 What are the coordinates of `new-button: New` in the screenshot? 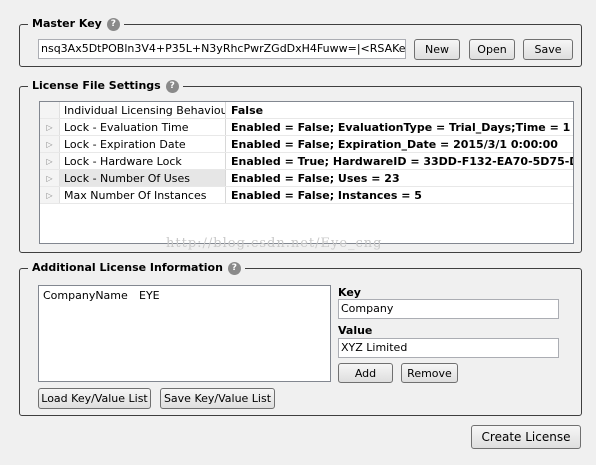 It's located at (437, 49).